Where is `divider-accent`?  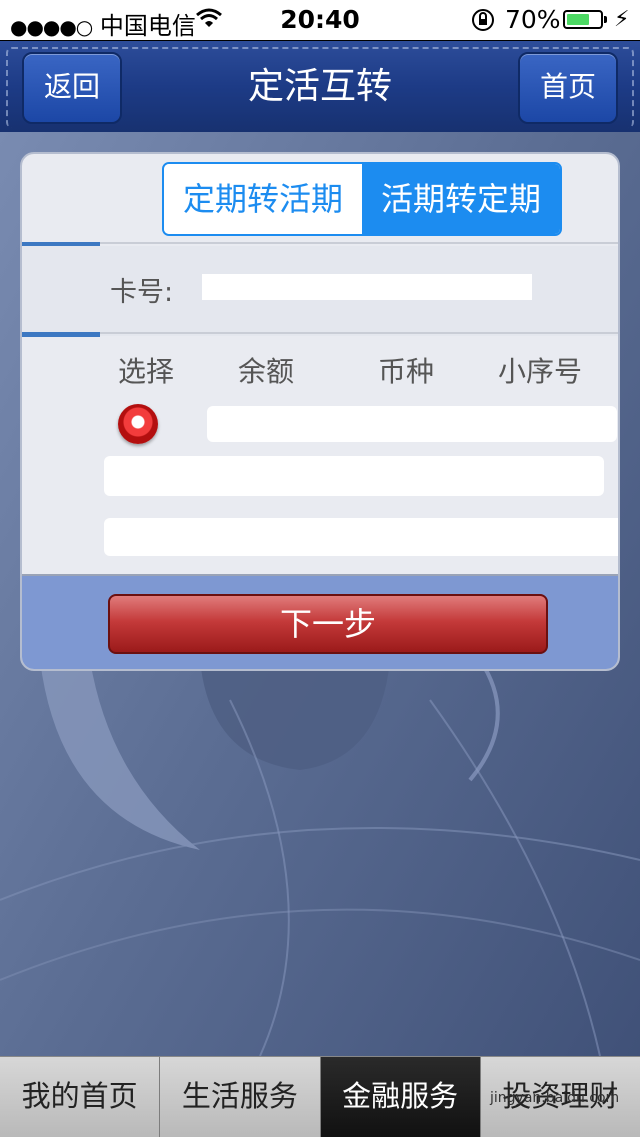
divider-accent is located at coordinates (61, 334).